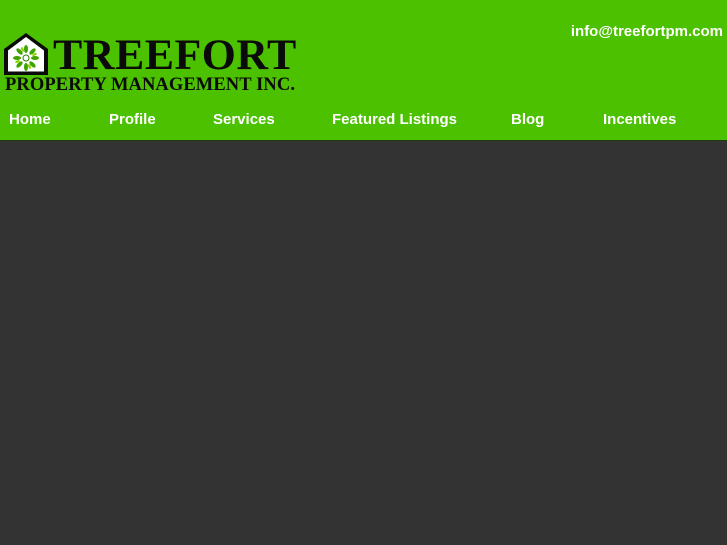 The image size is (727, 545). I want to click on nav-blog: Blog, so click(527, 120).